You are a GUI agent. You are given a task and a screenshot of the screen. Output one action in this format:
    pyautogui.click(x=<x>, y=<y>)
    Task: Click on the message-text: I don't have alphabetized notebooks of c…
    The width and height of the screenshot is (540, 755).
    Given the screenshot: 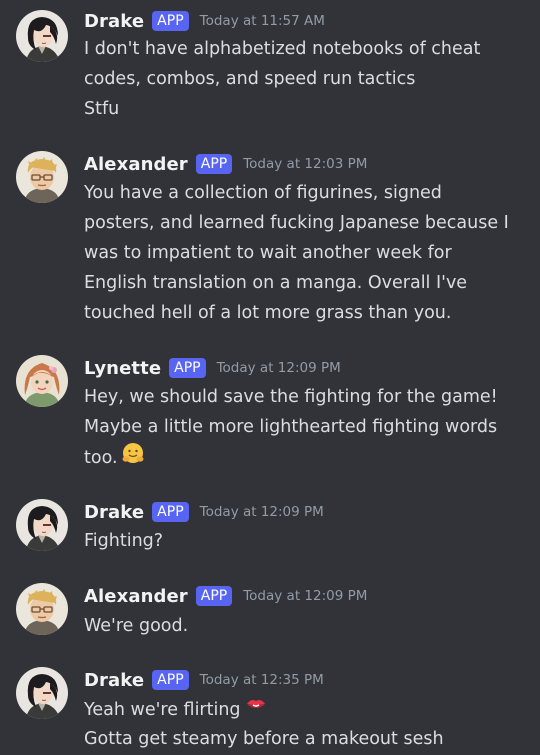 What is the action you would take?
    pyautogui.click(x=282, y=49)
    